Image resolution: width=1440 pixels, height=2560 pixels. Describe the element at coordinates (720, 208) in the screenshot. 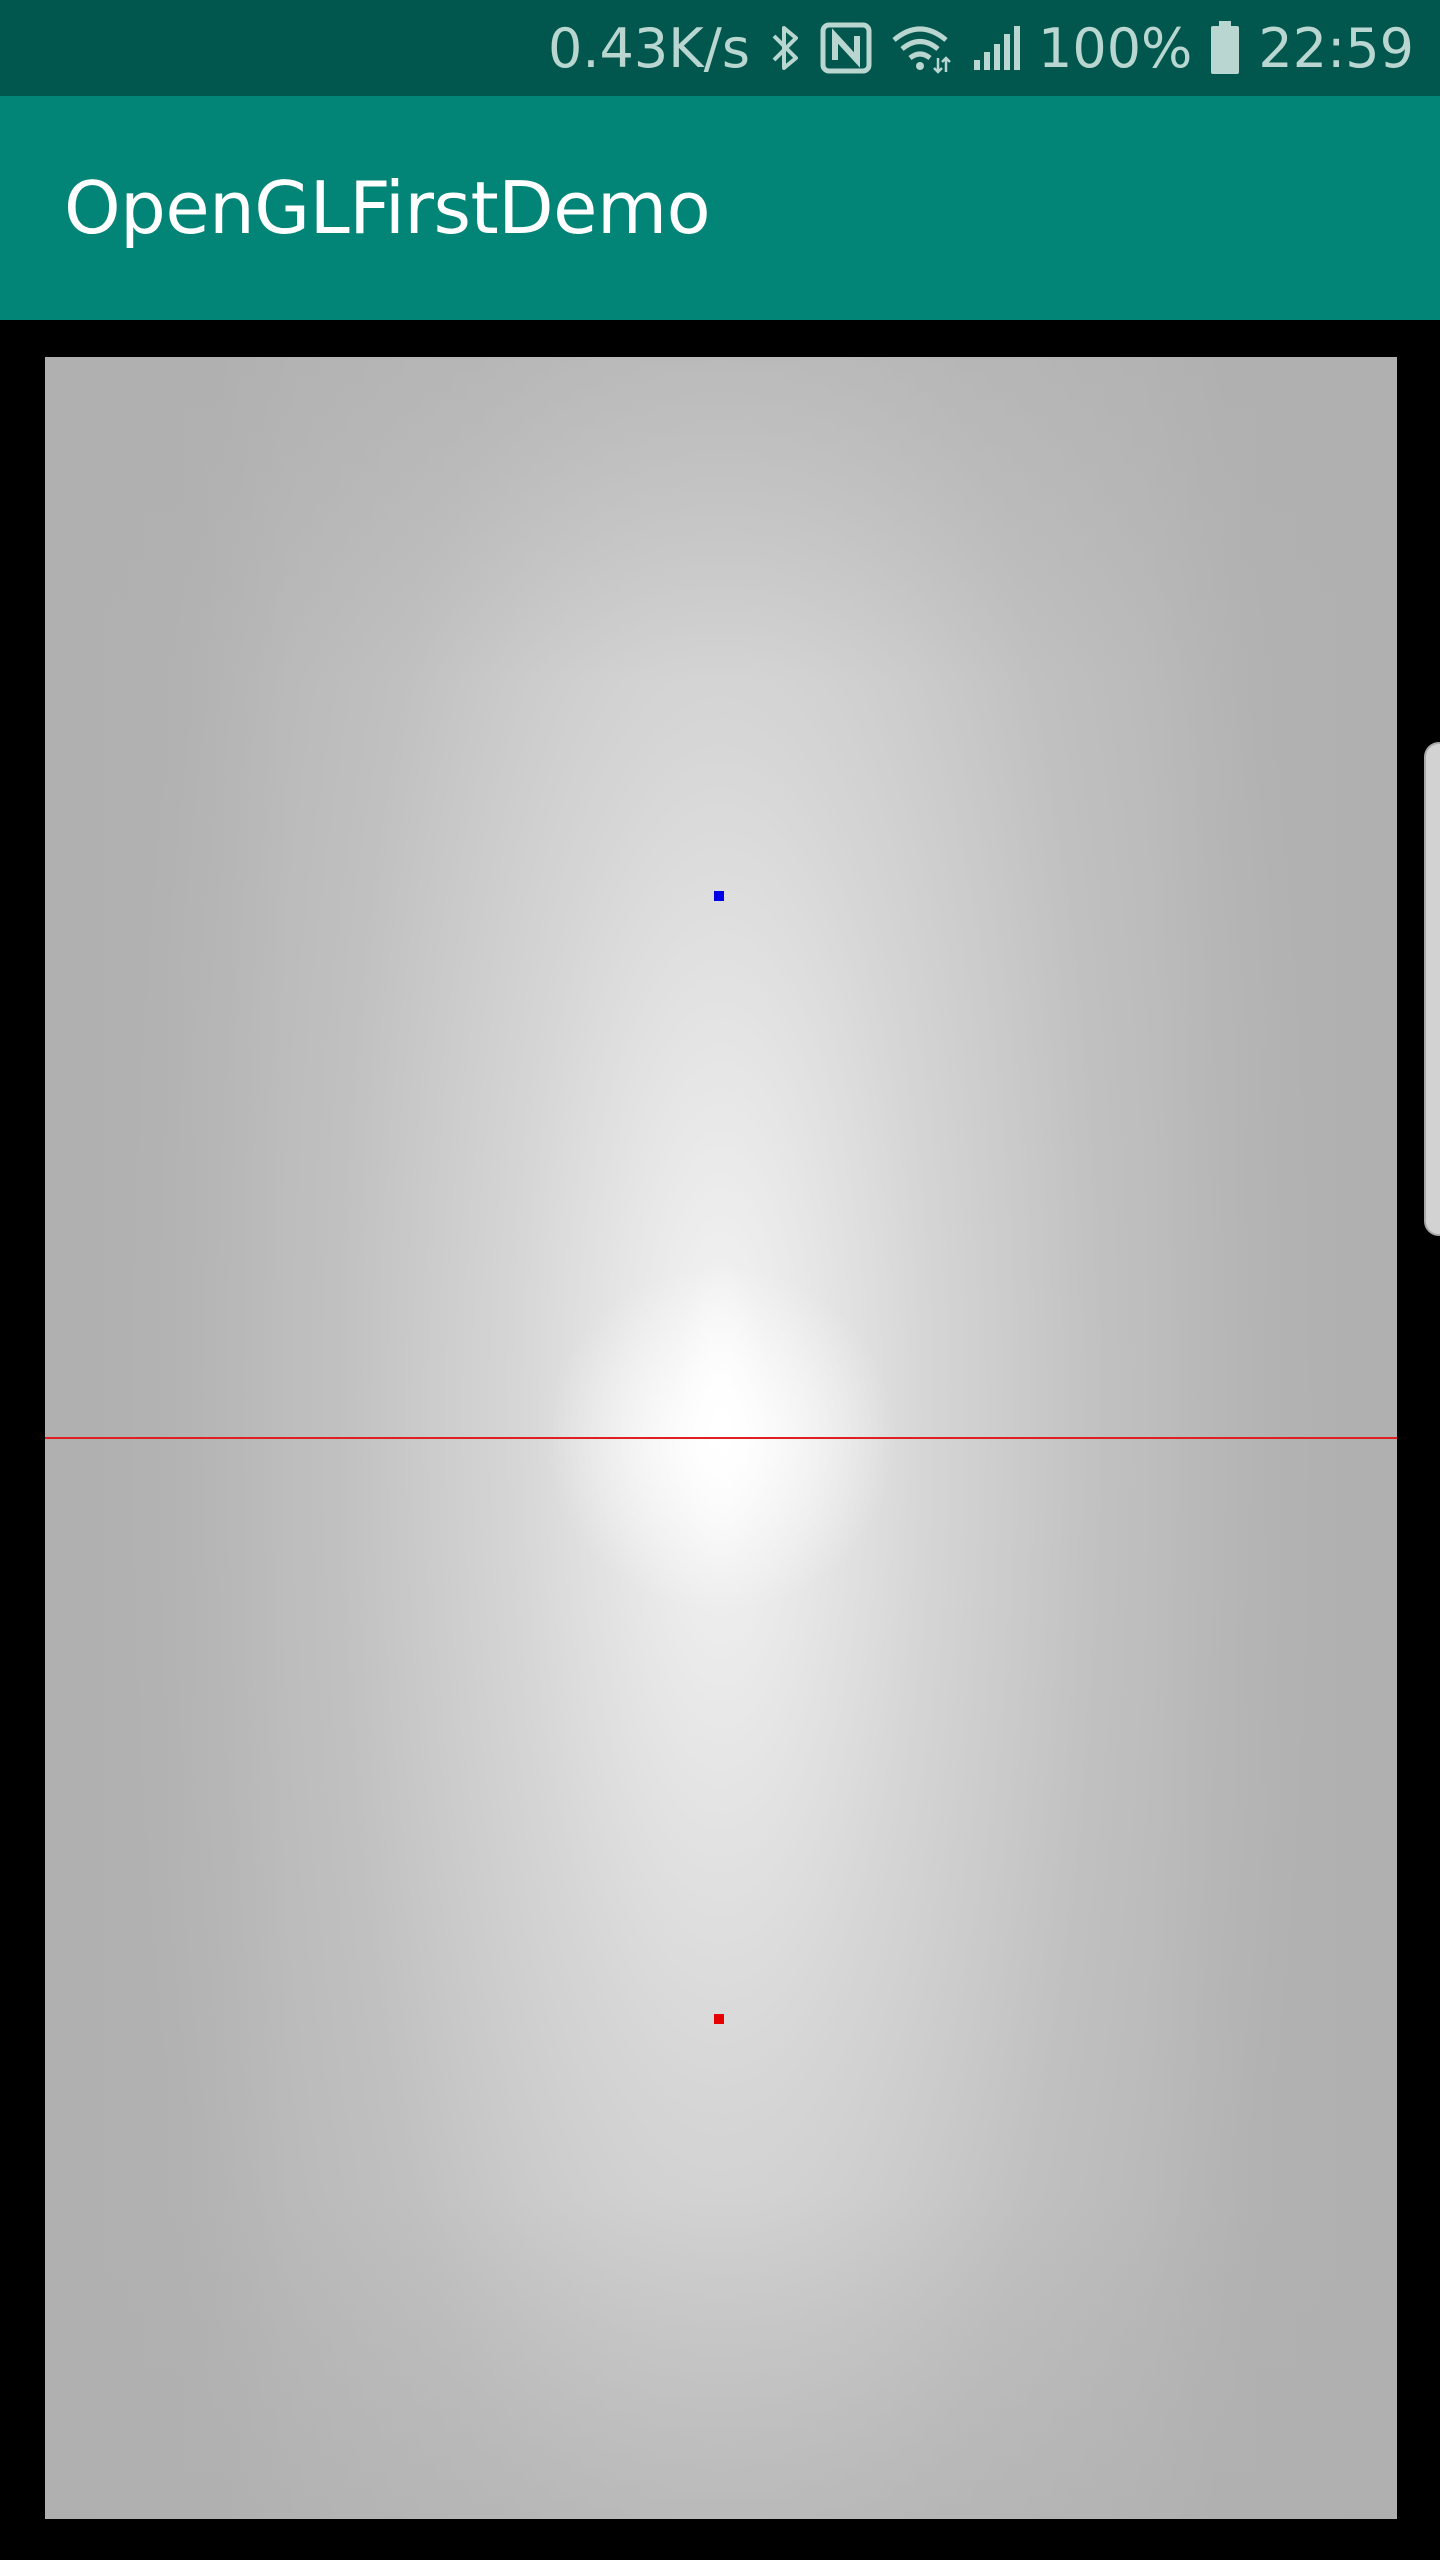

I see `app-bar: OpenGLFirstDemo` at that location.